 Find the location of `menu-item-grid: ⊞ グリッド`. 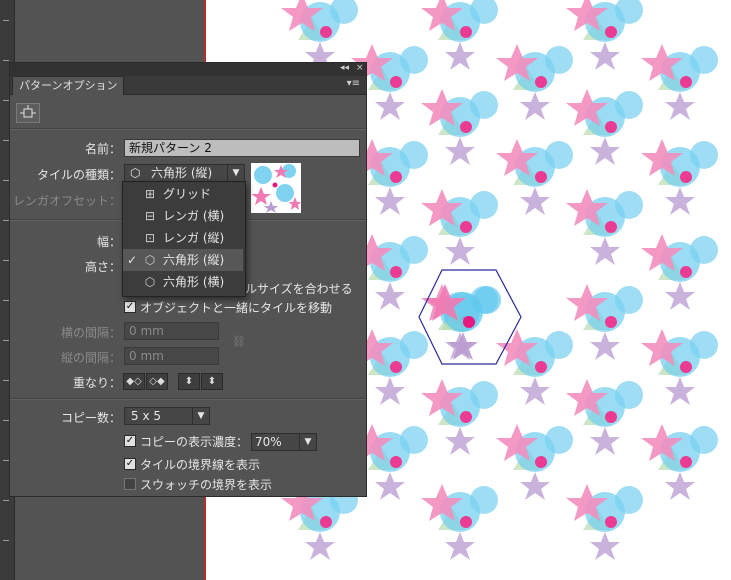

menu-item-grid: ⊞ グリッド is located at coordinates (183, 194).